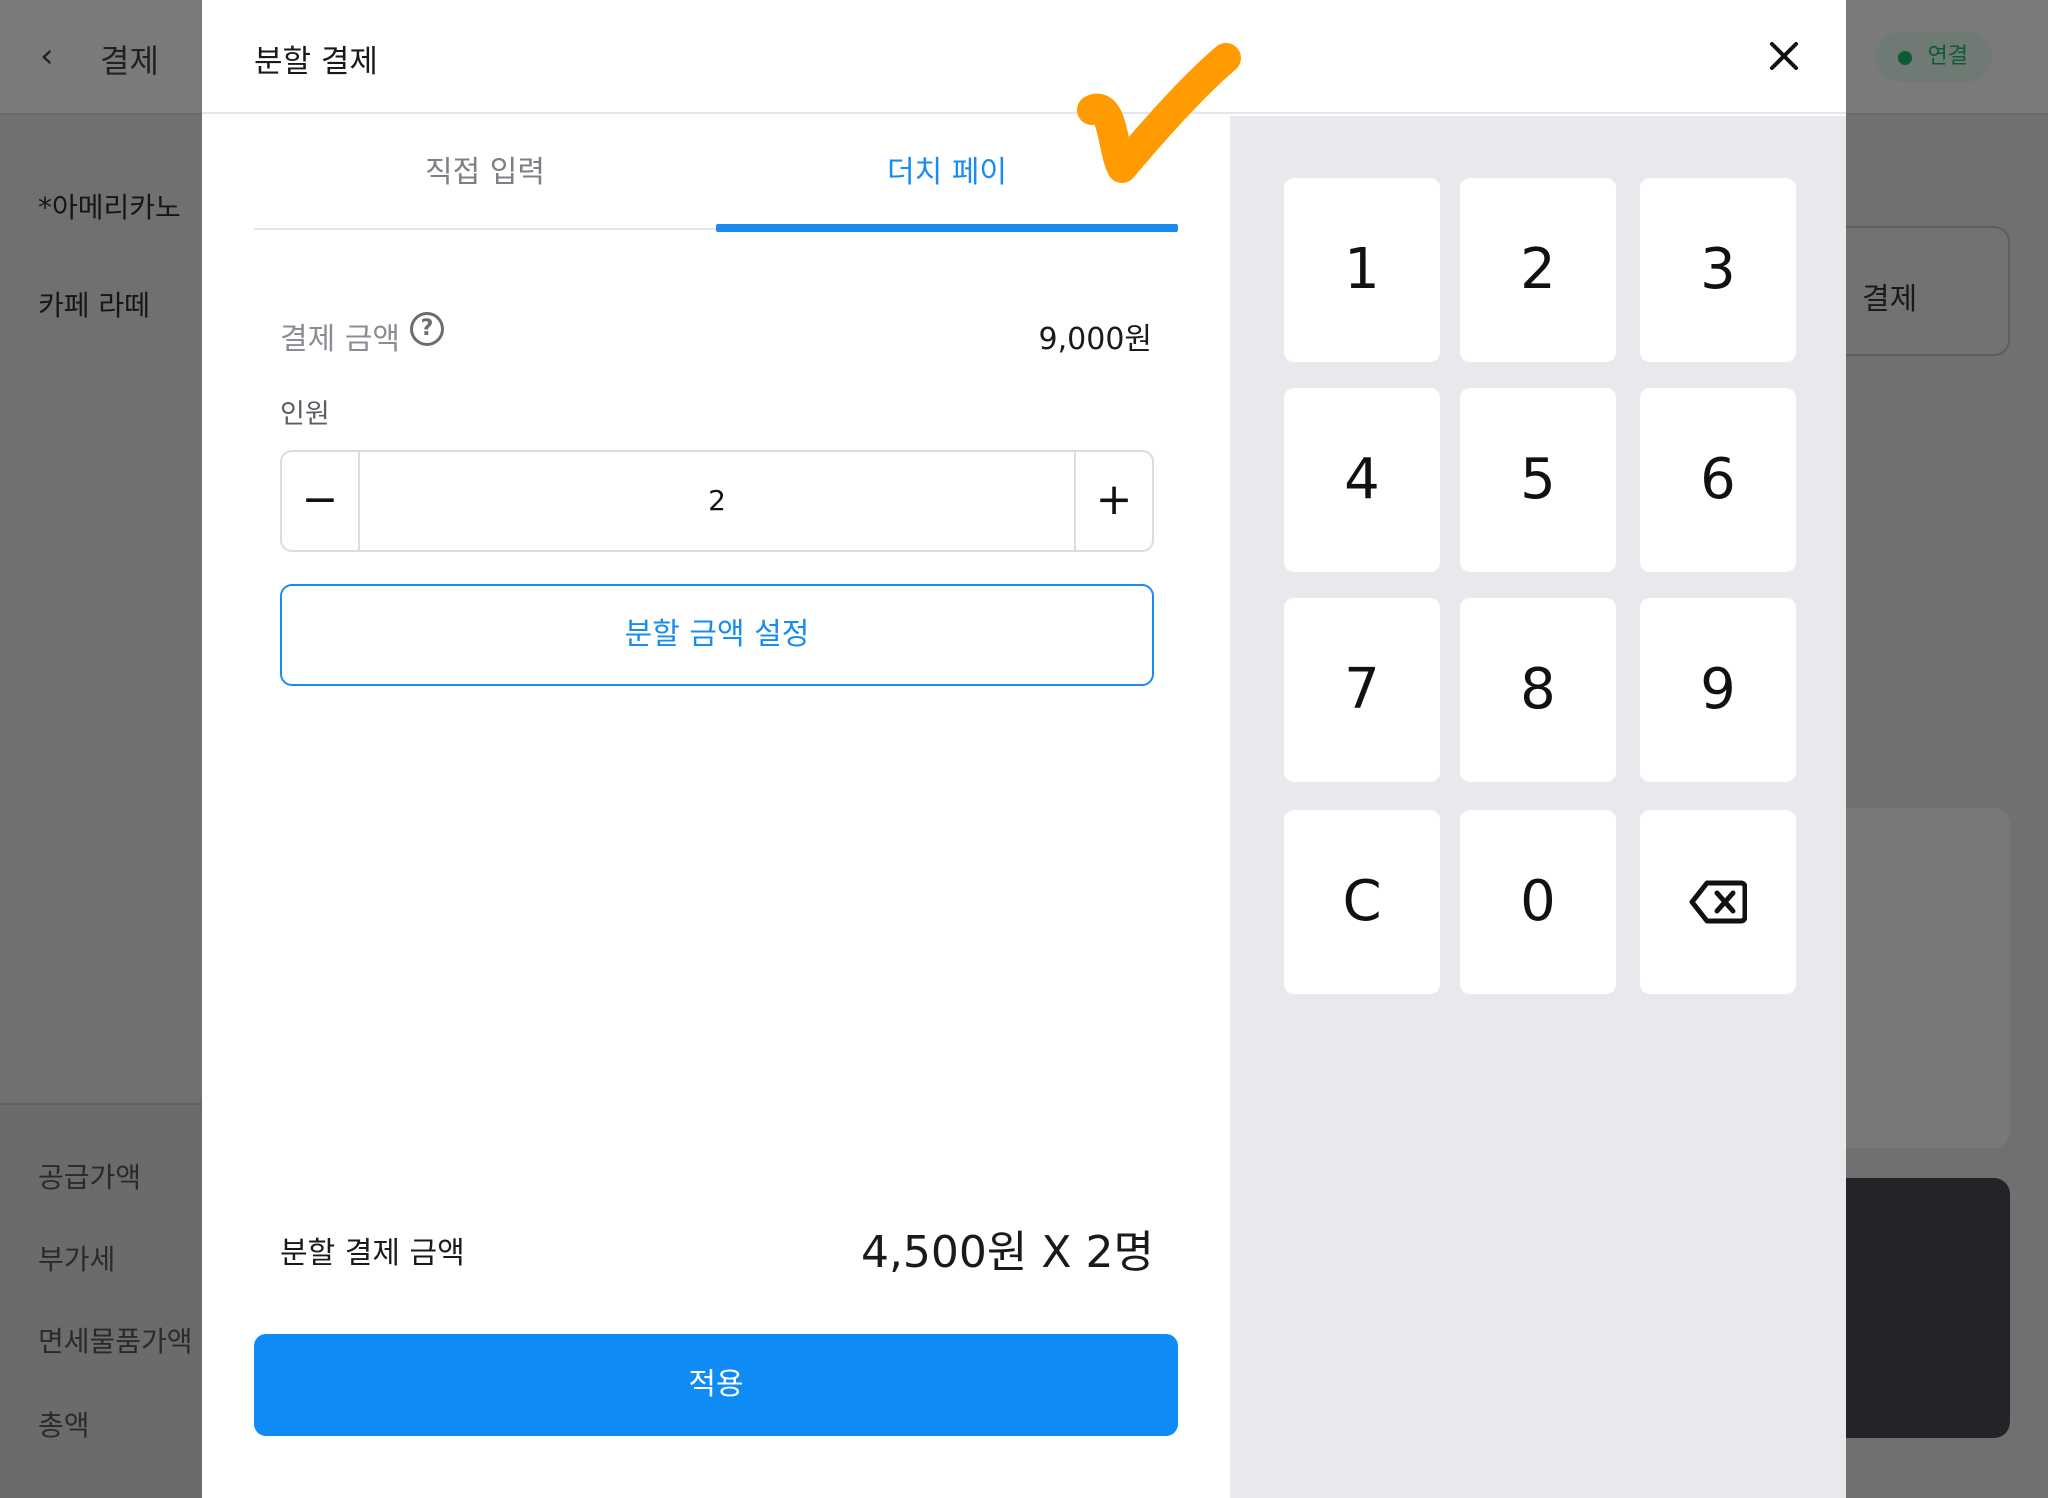 Image resolution: width=2048 pixels, height=1498 pixels. Describe the element at coordinates (1362, 690) in the screenshot. I see `key-7: 7` at that location.